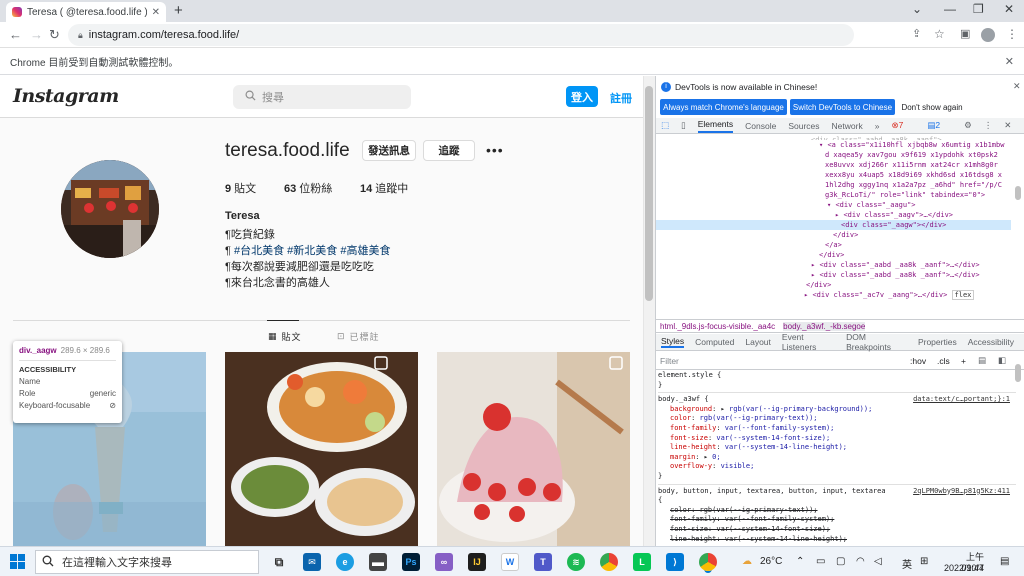  What do you see at coordinates (988, 35) in the screenshot?
I see `profile-avatar-icon` at bounding box center [988, 35].